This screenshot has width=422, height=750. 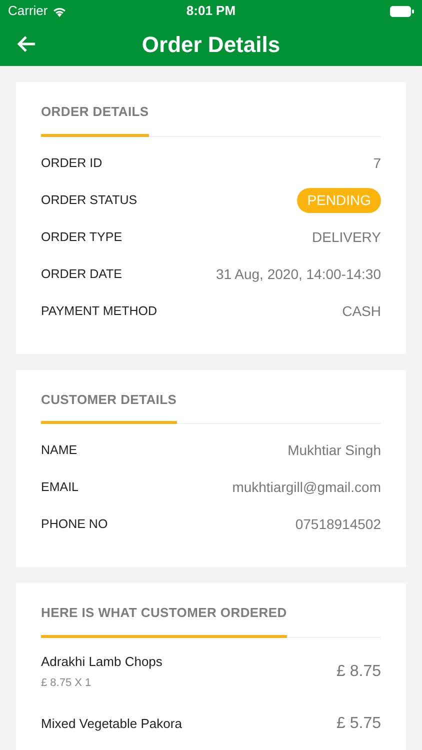 What do you see at coordinates (211, 11) in the screenshot?
I see `clock-time: 8:01 PM` at bounding box center [211, 11].